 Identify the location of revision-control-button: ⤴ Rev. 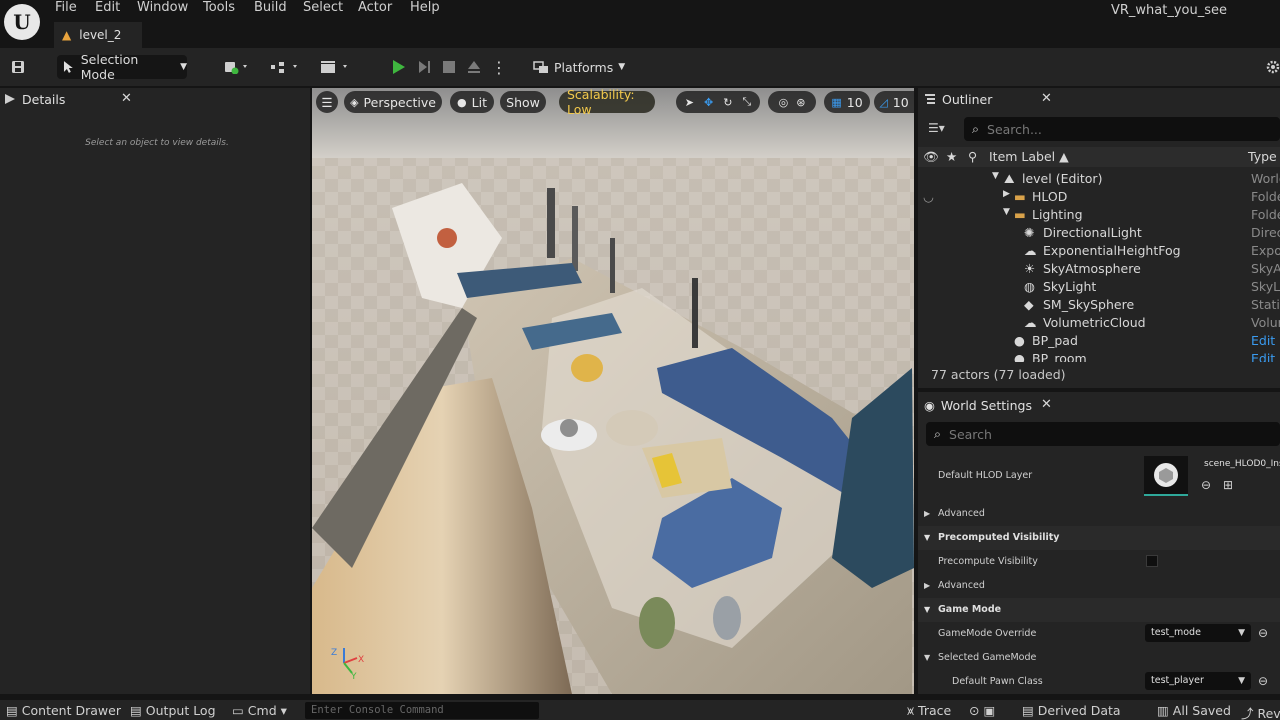
(1260, 711).